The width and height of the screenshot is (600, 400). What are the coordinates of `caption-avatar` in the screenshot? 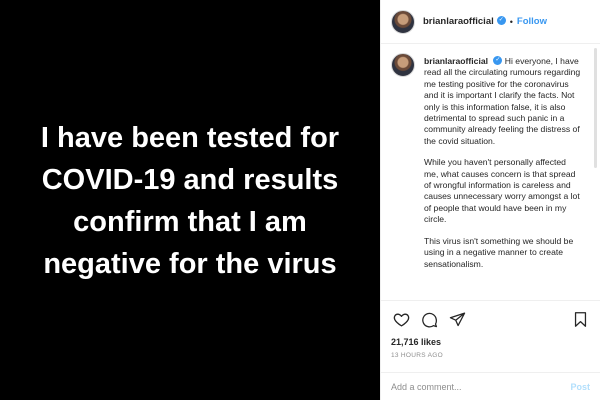 It's located at (403, 65).